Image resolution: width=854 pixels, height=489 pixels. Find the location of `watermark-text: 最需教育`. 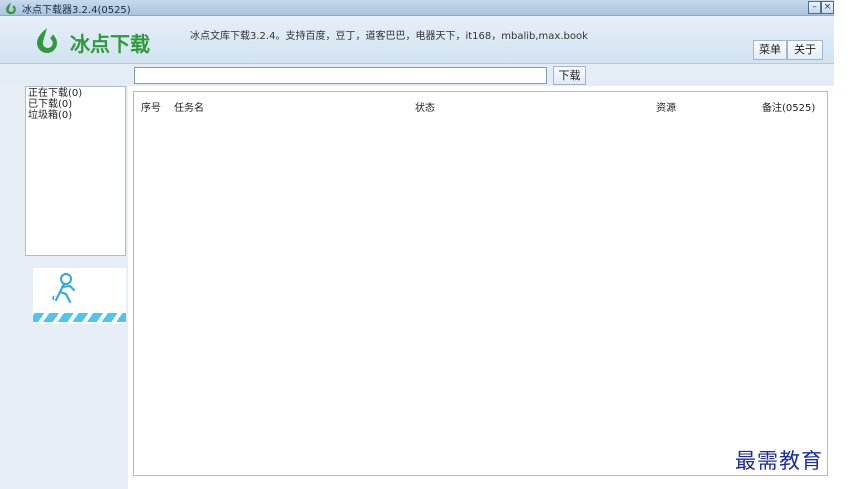

watermark-text: 最需教育 is located at coordinates (779, 461).